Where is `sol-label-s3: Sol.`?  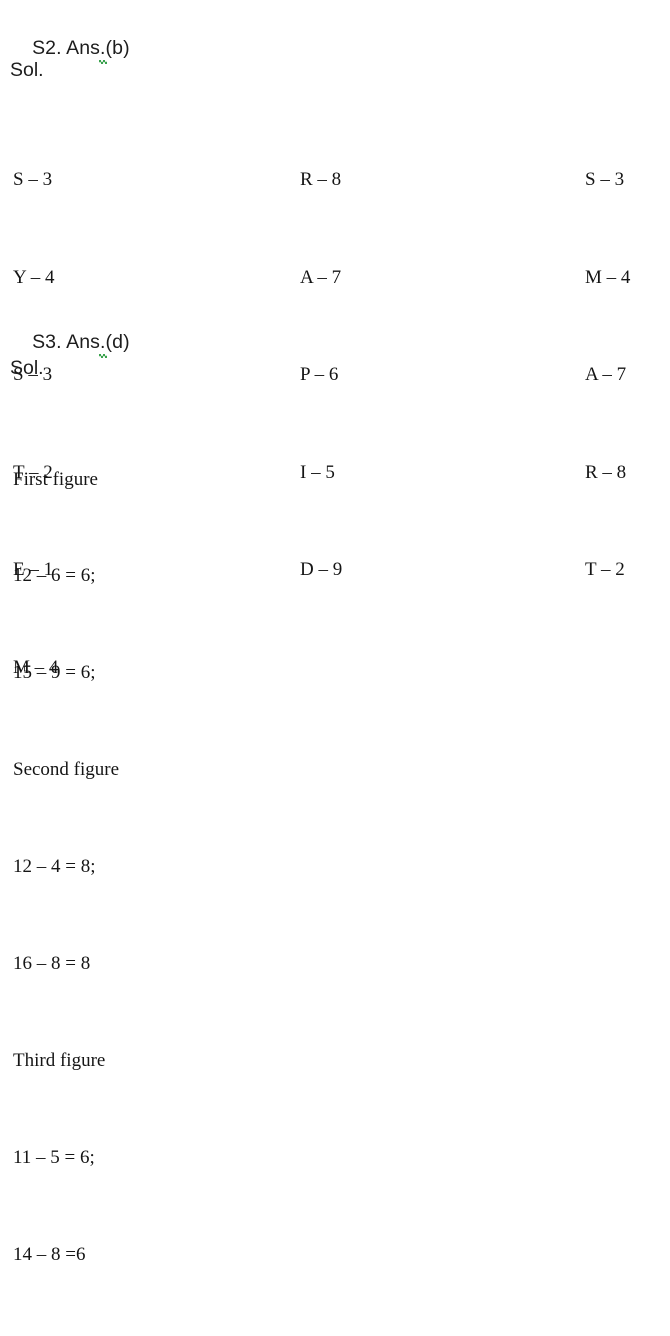 sol-label-s3: Sol. is located at coordinates (27, 368).